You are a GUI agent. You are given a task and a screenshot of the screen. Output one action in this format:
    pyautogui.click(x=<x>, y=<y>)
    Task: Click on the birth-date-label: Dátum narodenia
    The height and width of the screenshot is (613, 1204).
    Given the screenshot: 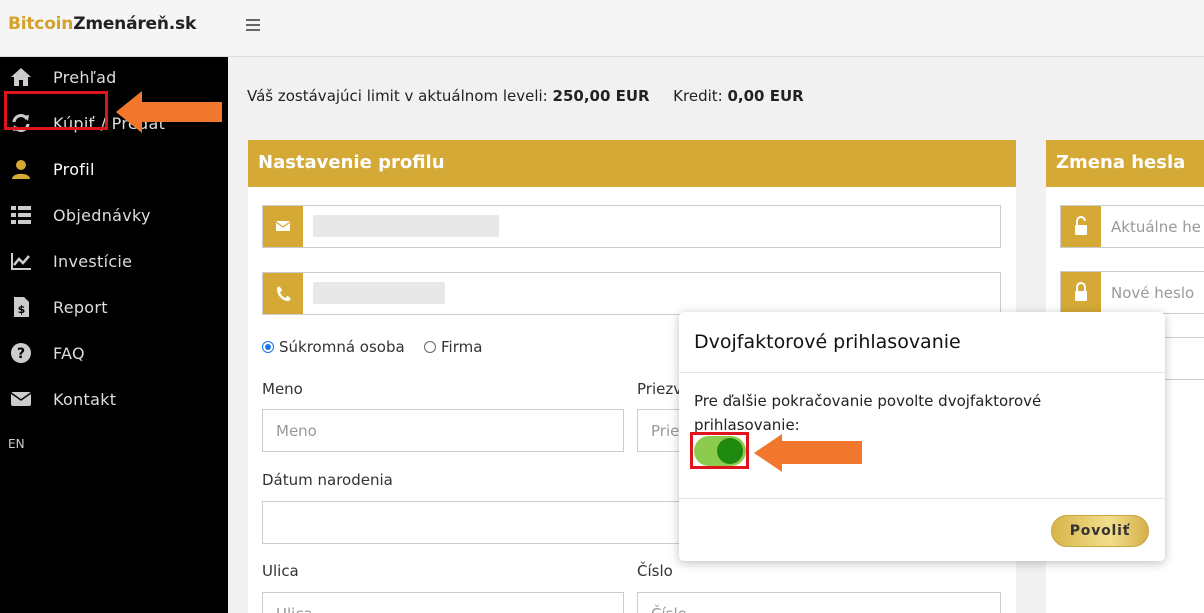 What is the action you would take?
    pyautogui.click(x=327, y=480)
    